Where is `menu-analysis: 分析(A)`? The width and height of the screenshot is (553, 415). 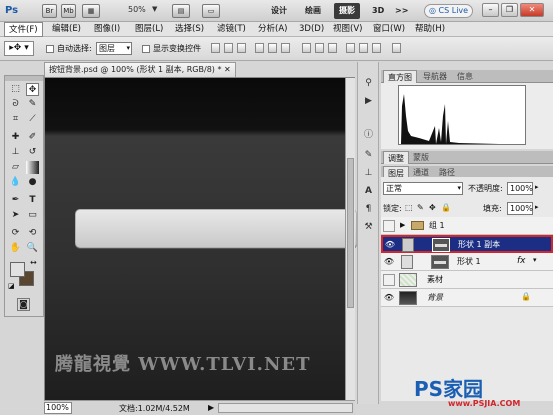
menu-analysis: 分析(A) is located at coordinates (272, 29).